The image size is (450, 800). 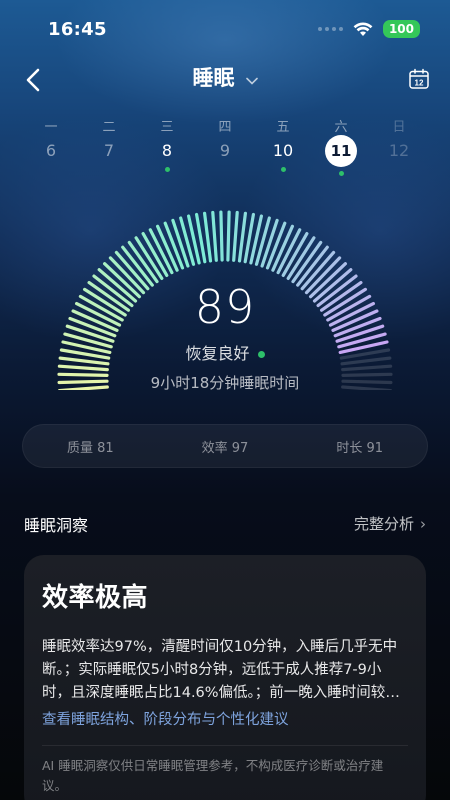 What do you see at coordinates (225, 383) in the screenshot?
I see `sleep-duration: 9小时18分钟睡眠时间` at bounding box center [225, 383].